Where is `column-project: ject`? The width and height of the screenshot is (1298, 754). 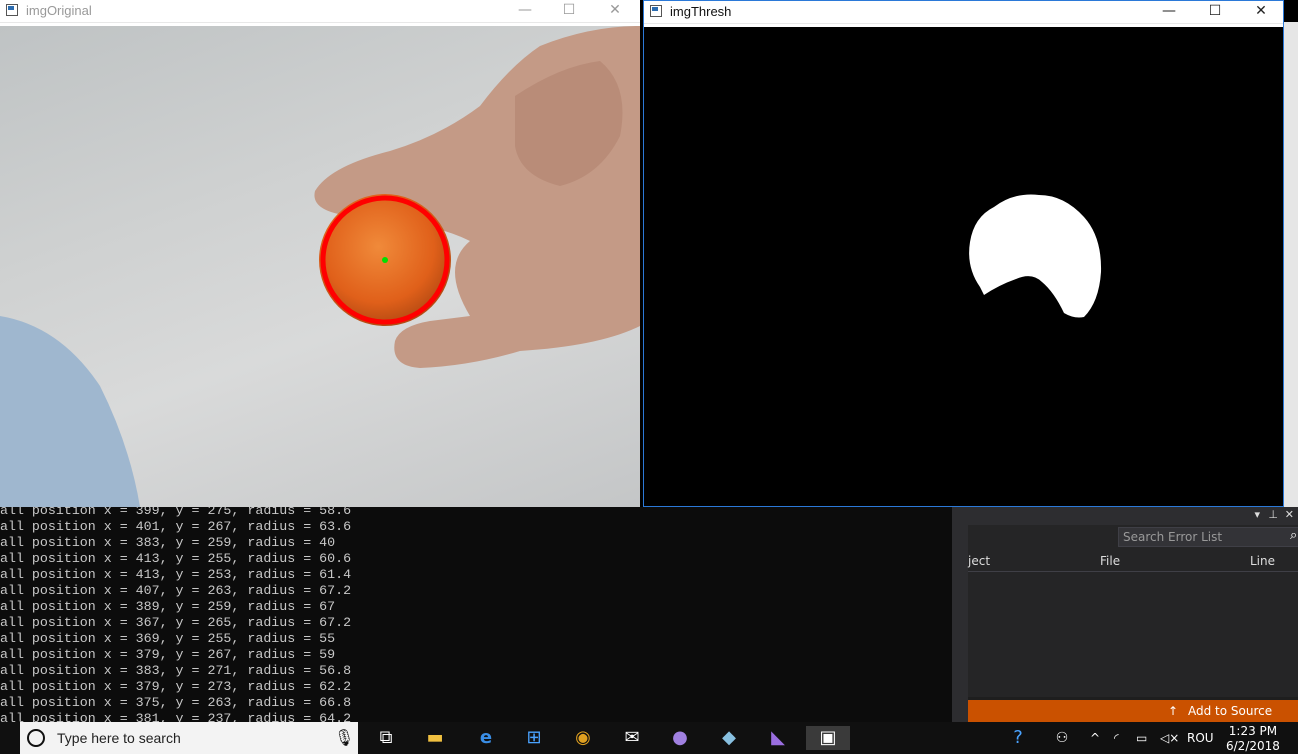
column-project: ject is located at coordinates (979, 561).